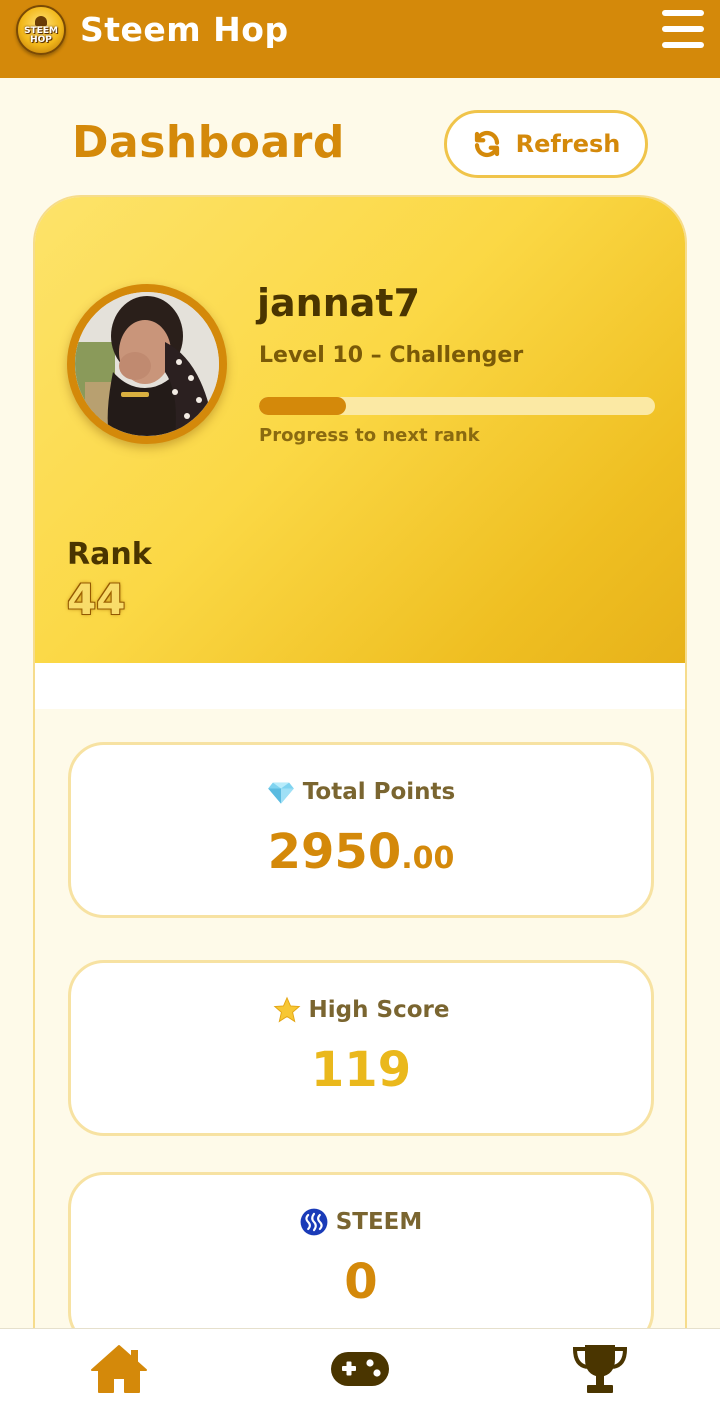  What do you see at coordinates (361, 1282) in the screenshot?
I see `steem-value: 0` at bounding box center [361, 1282].